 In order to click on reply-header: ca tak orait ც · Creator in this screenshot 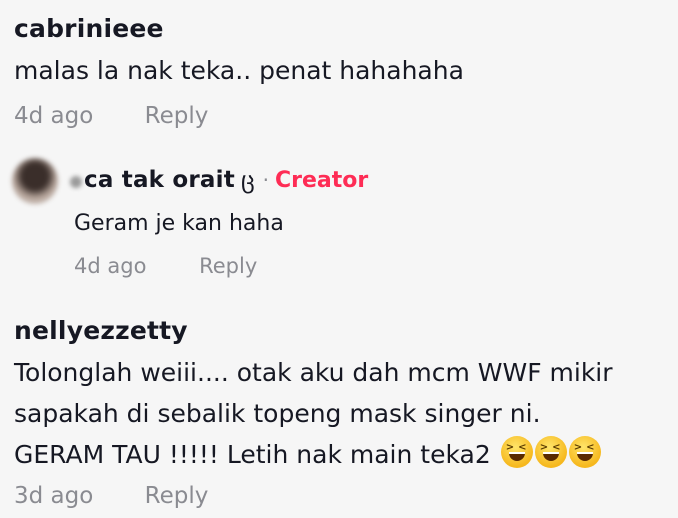, I will do `click(219, 180)`.